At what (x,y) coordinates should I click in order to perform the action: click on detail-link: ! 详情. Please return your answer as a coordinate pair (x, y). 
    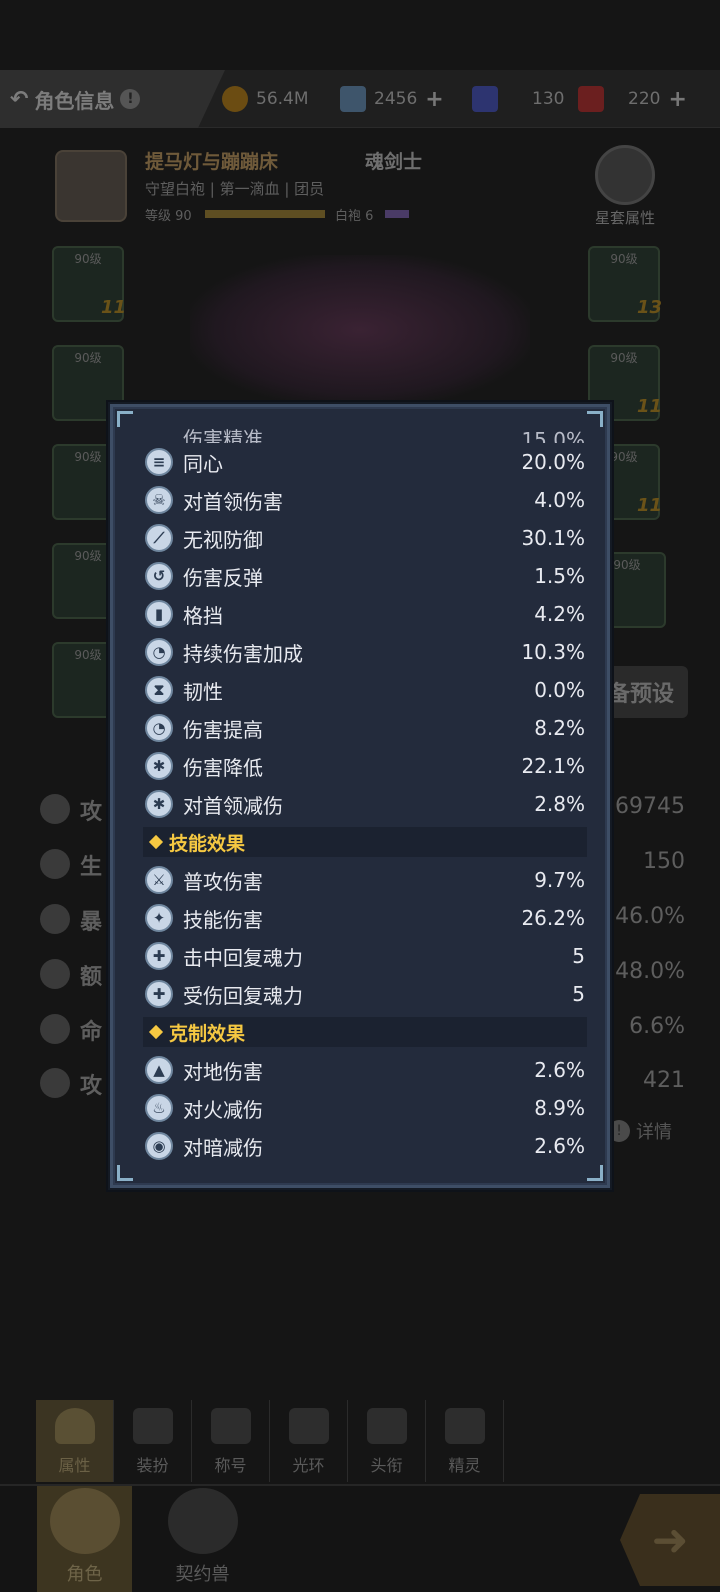
    Looking at the image, I should click on (640, 1131).